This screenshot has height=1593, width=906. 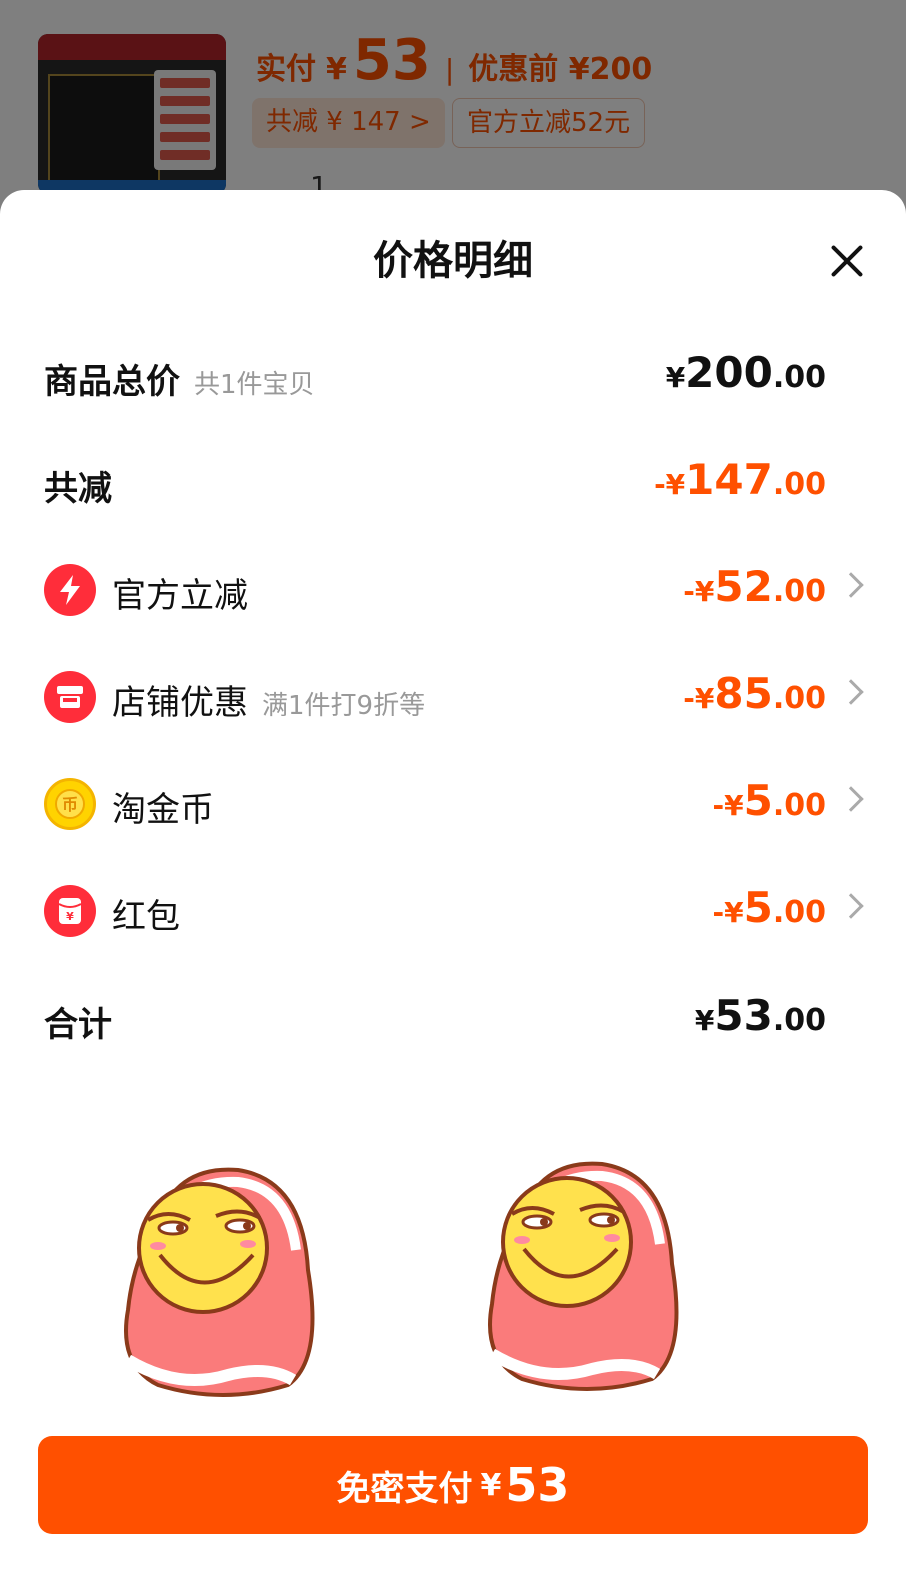 What do you see at coordinates (453, 588) in the screenshot?
I see `row-official-discount: 官方立减 -¥ 52.00` at bounding box center [453, 588].